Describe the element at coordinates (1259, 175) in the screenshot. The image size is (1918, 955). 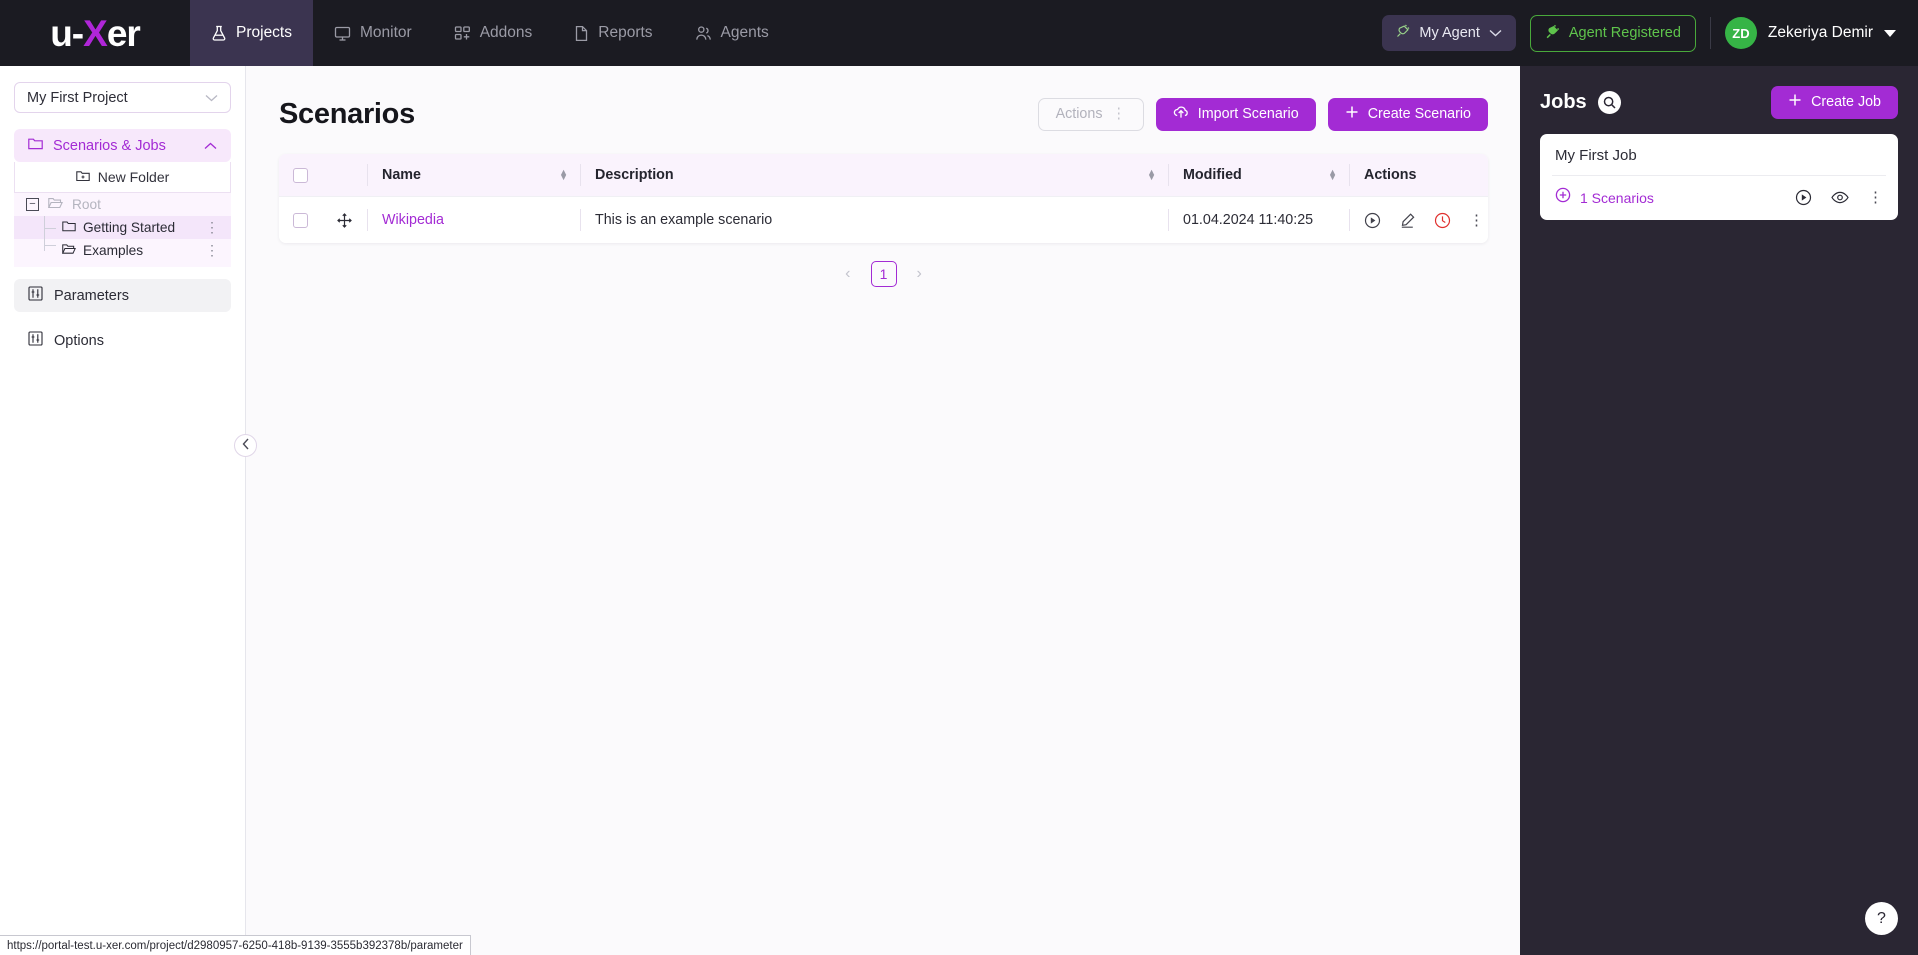
I see `column-header-modified: Modified ▲ ▼` at that location.